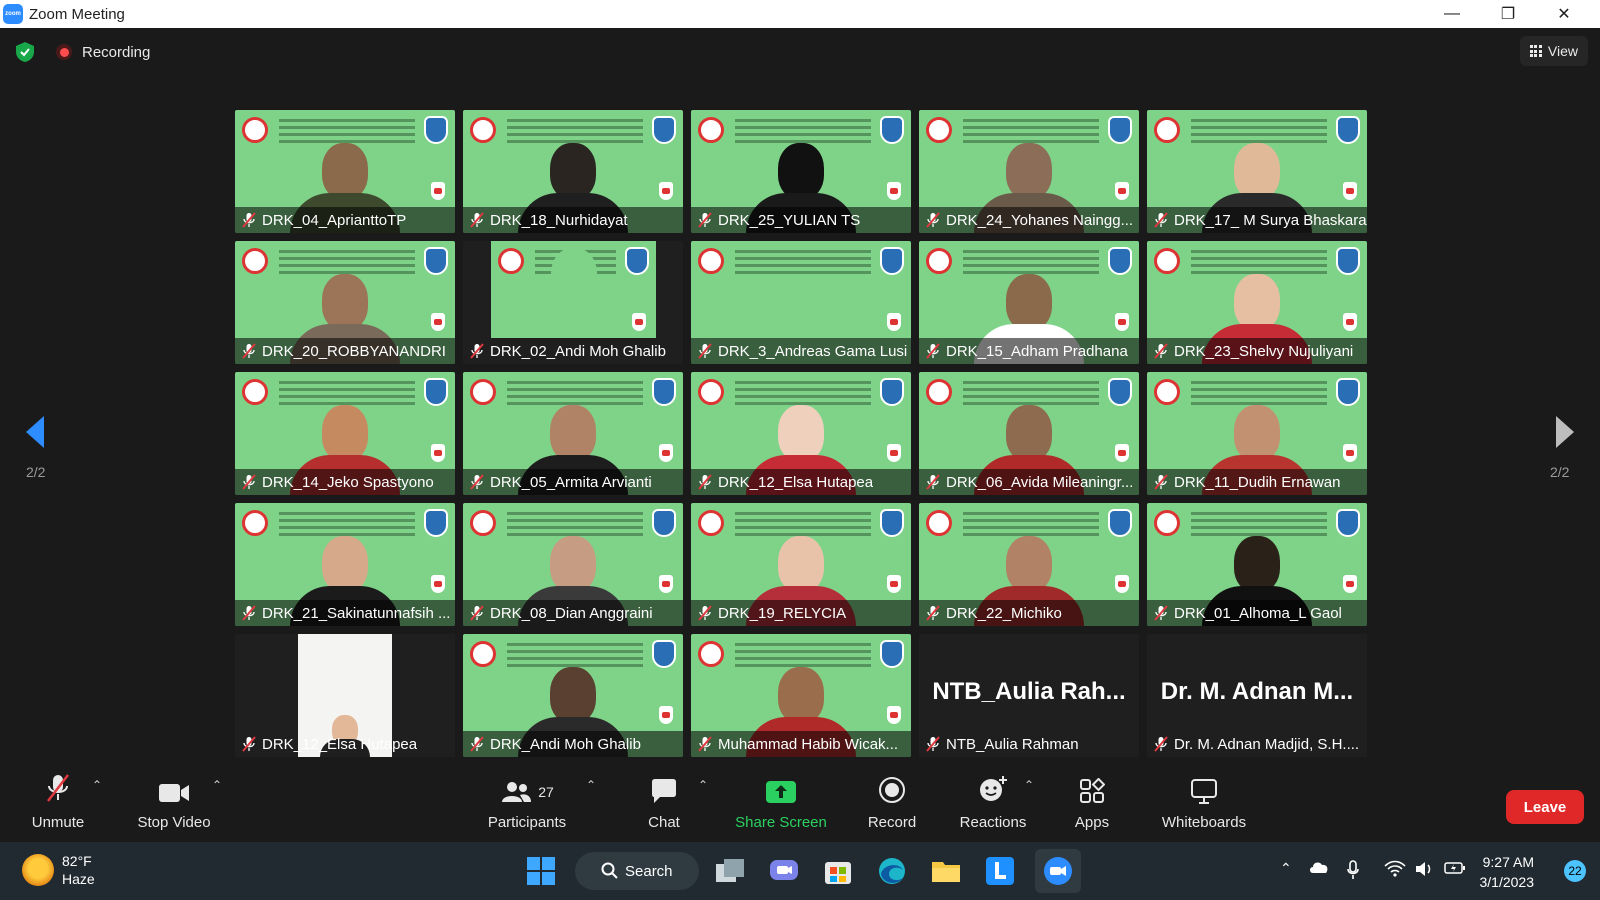 The height and width of the screenshot is (900, 1600). I want to click on participant-tile: DRK_11_Dudih Ernawan, so click(1257, 433).